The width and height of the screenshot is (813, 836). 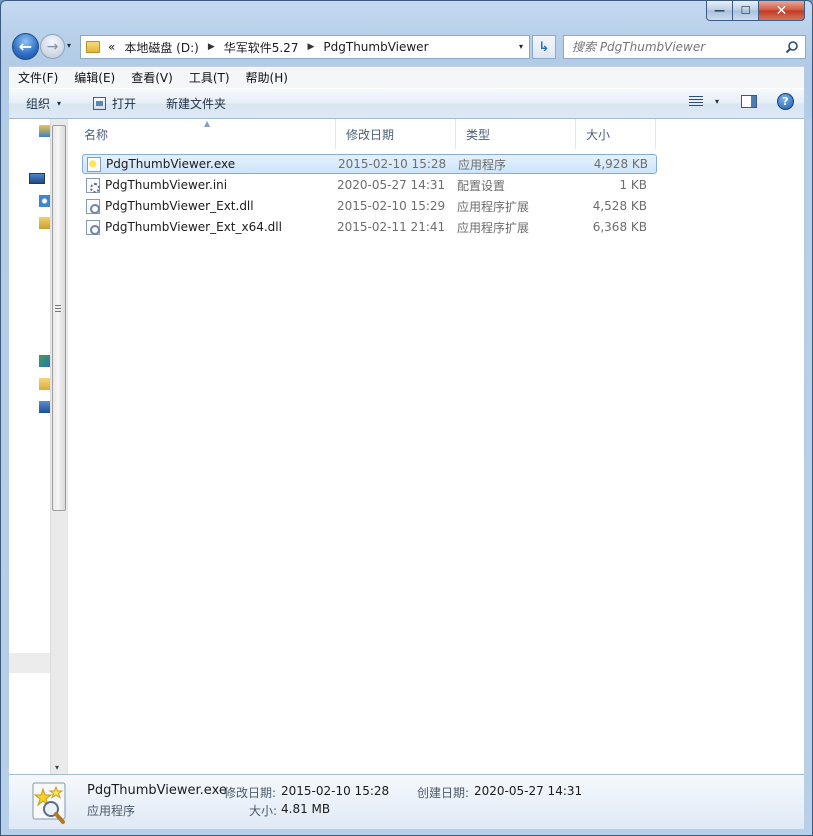 I want to click on file-date: 2020-05-27 14:31, so click(x=391, y=185).